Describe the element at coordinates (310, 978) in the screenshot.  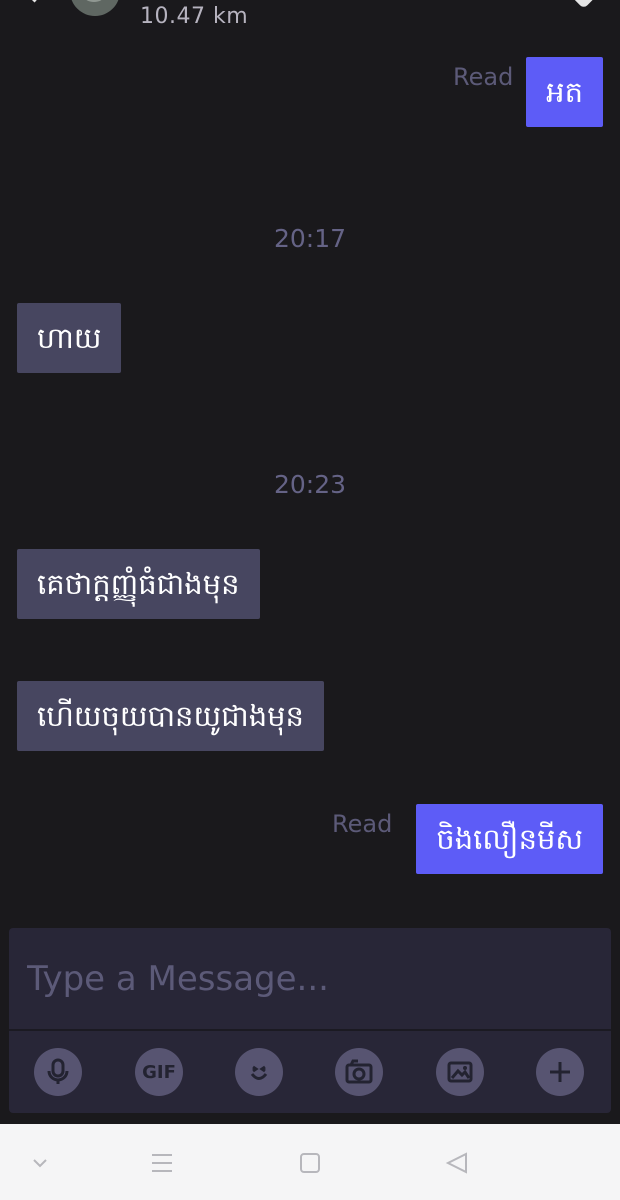
I see `message-input` at that location.